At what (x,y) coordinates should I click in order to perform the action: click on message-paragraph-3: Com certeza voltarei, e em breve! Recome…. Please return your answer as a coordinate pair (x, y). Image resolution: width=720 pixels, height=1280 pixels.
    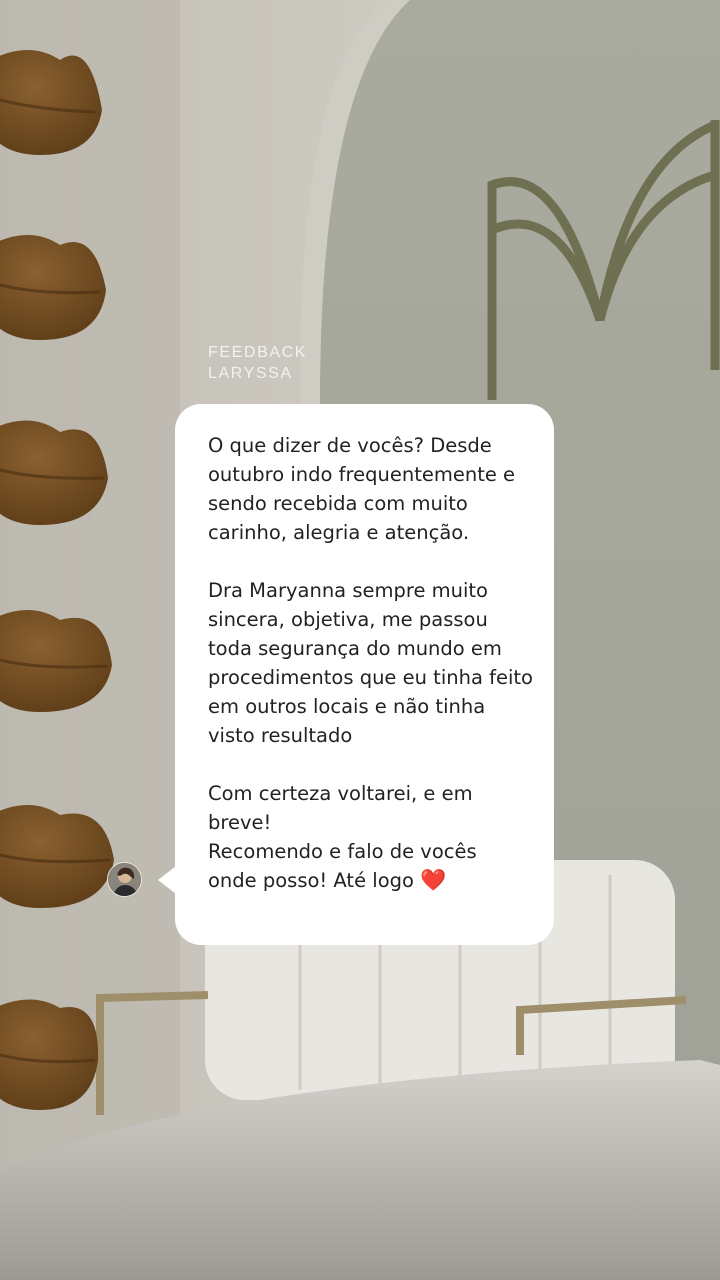
    Looking at the image, I should click on (372, 837).